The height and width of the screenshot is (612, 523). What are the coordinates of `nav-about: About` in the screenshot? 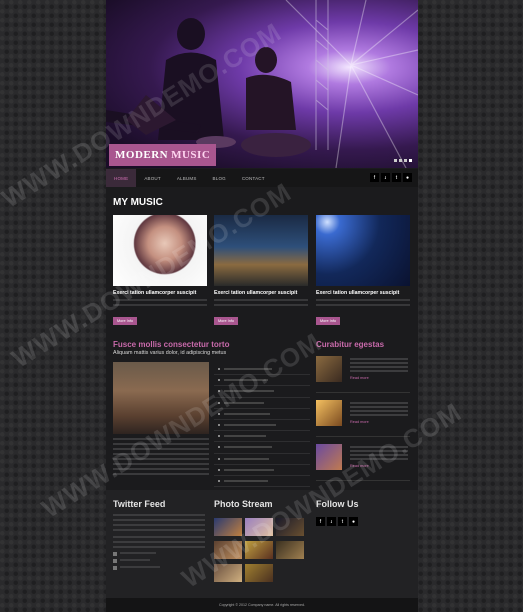 It's located at (152, 178).